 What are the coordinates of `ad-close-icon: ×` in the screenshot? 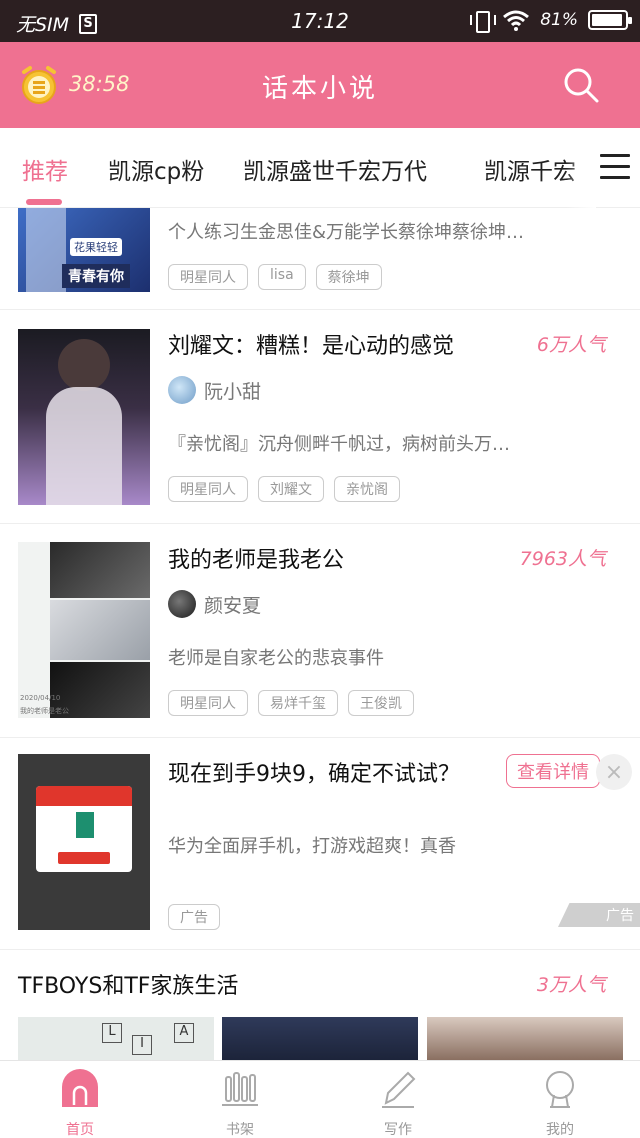 It's located at (614, 772).